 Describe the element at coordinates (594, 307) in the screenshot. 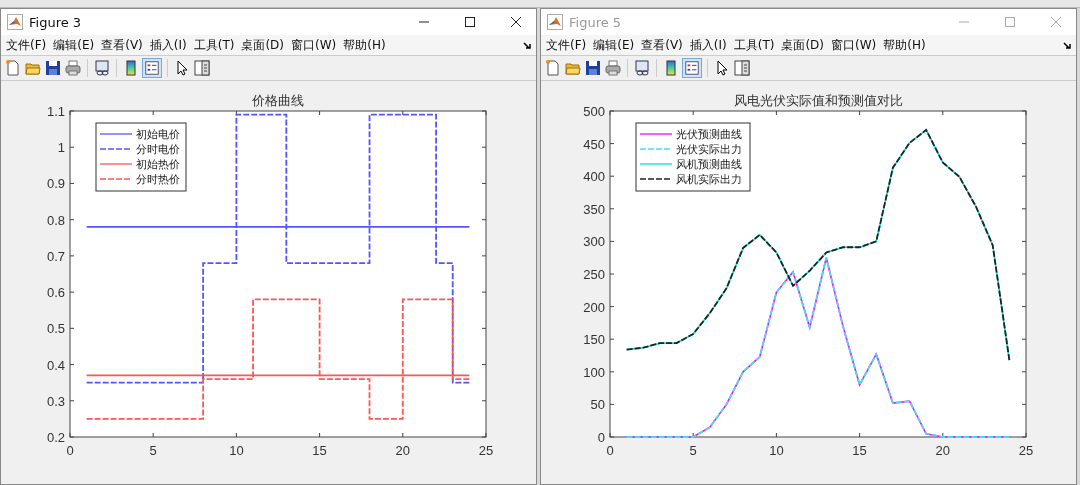

I see `tick-label: 200` at that location.